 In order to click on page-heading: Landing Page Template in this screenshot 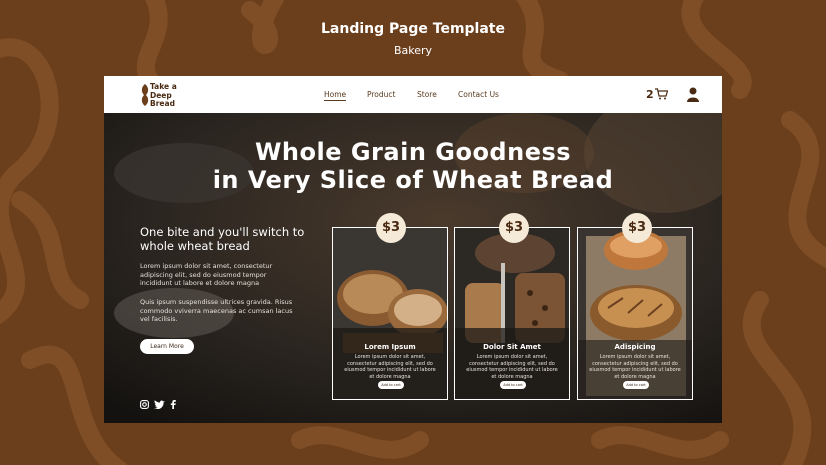, I will do `click(413, 29)`.